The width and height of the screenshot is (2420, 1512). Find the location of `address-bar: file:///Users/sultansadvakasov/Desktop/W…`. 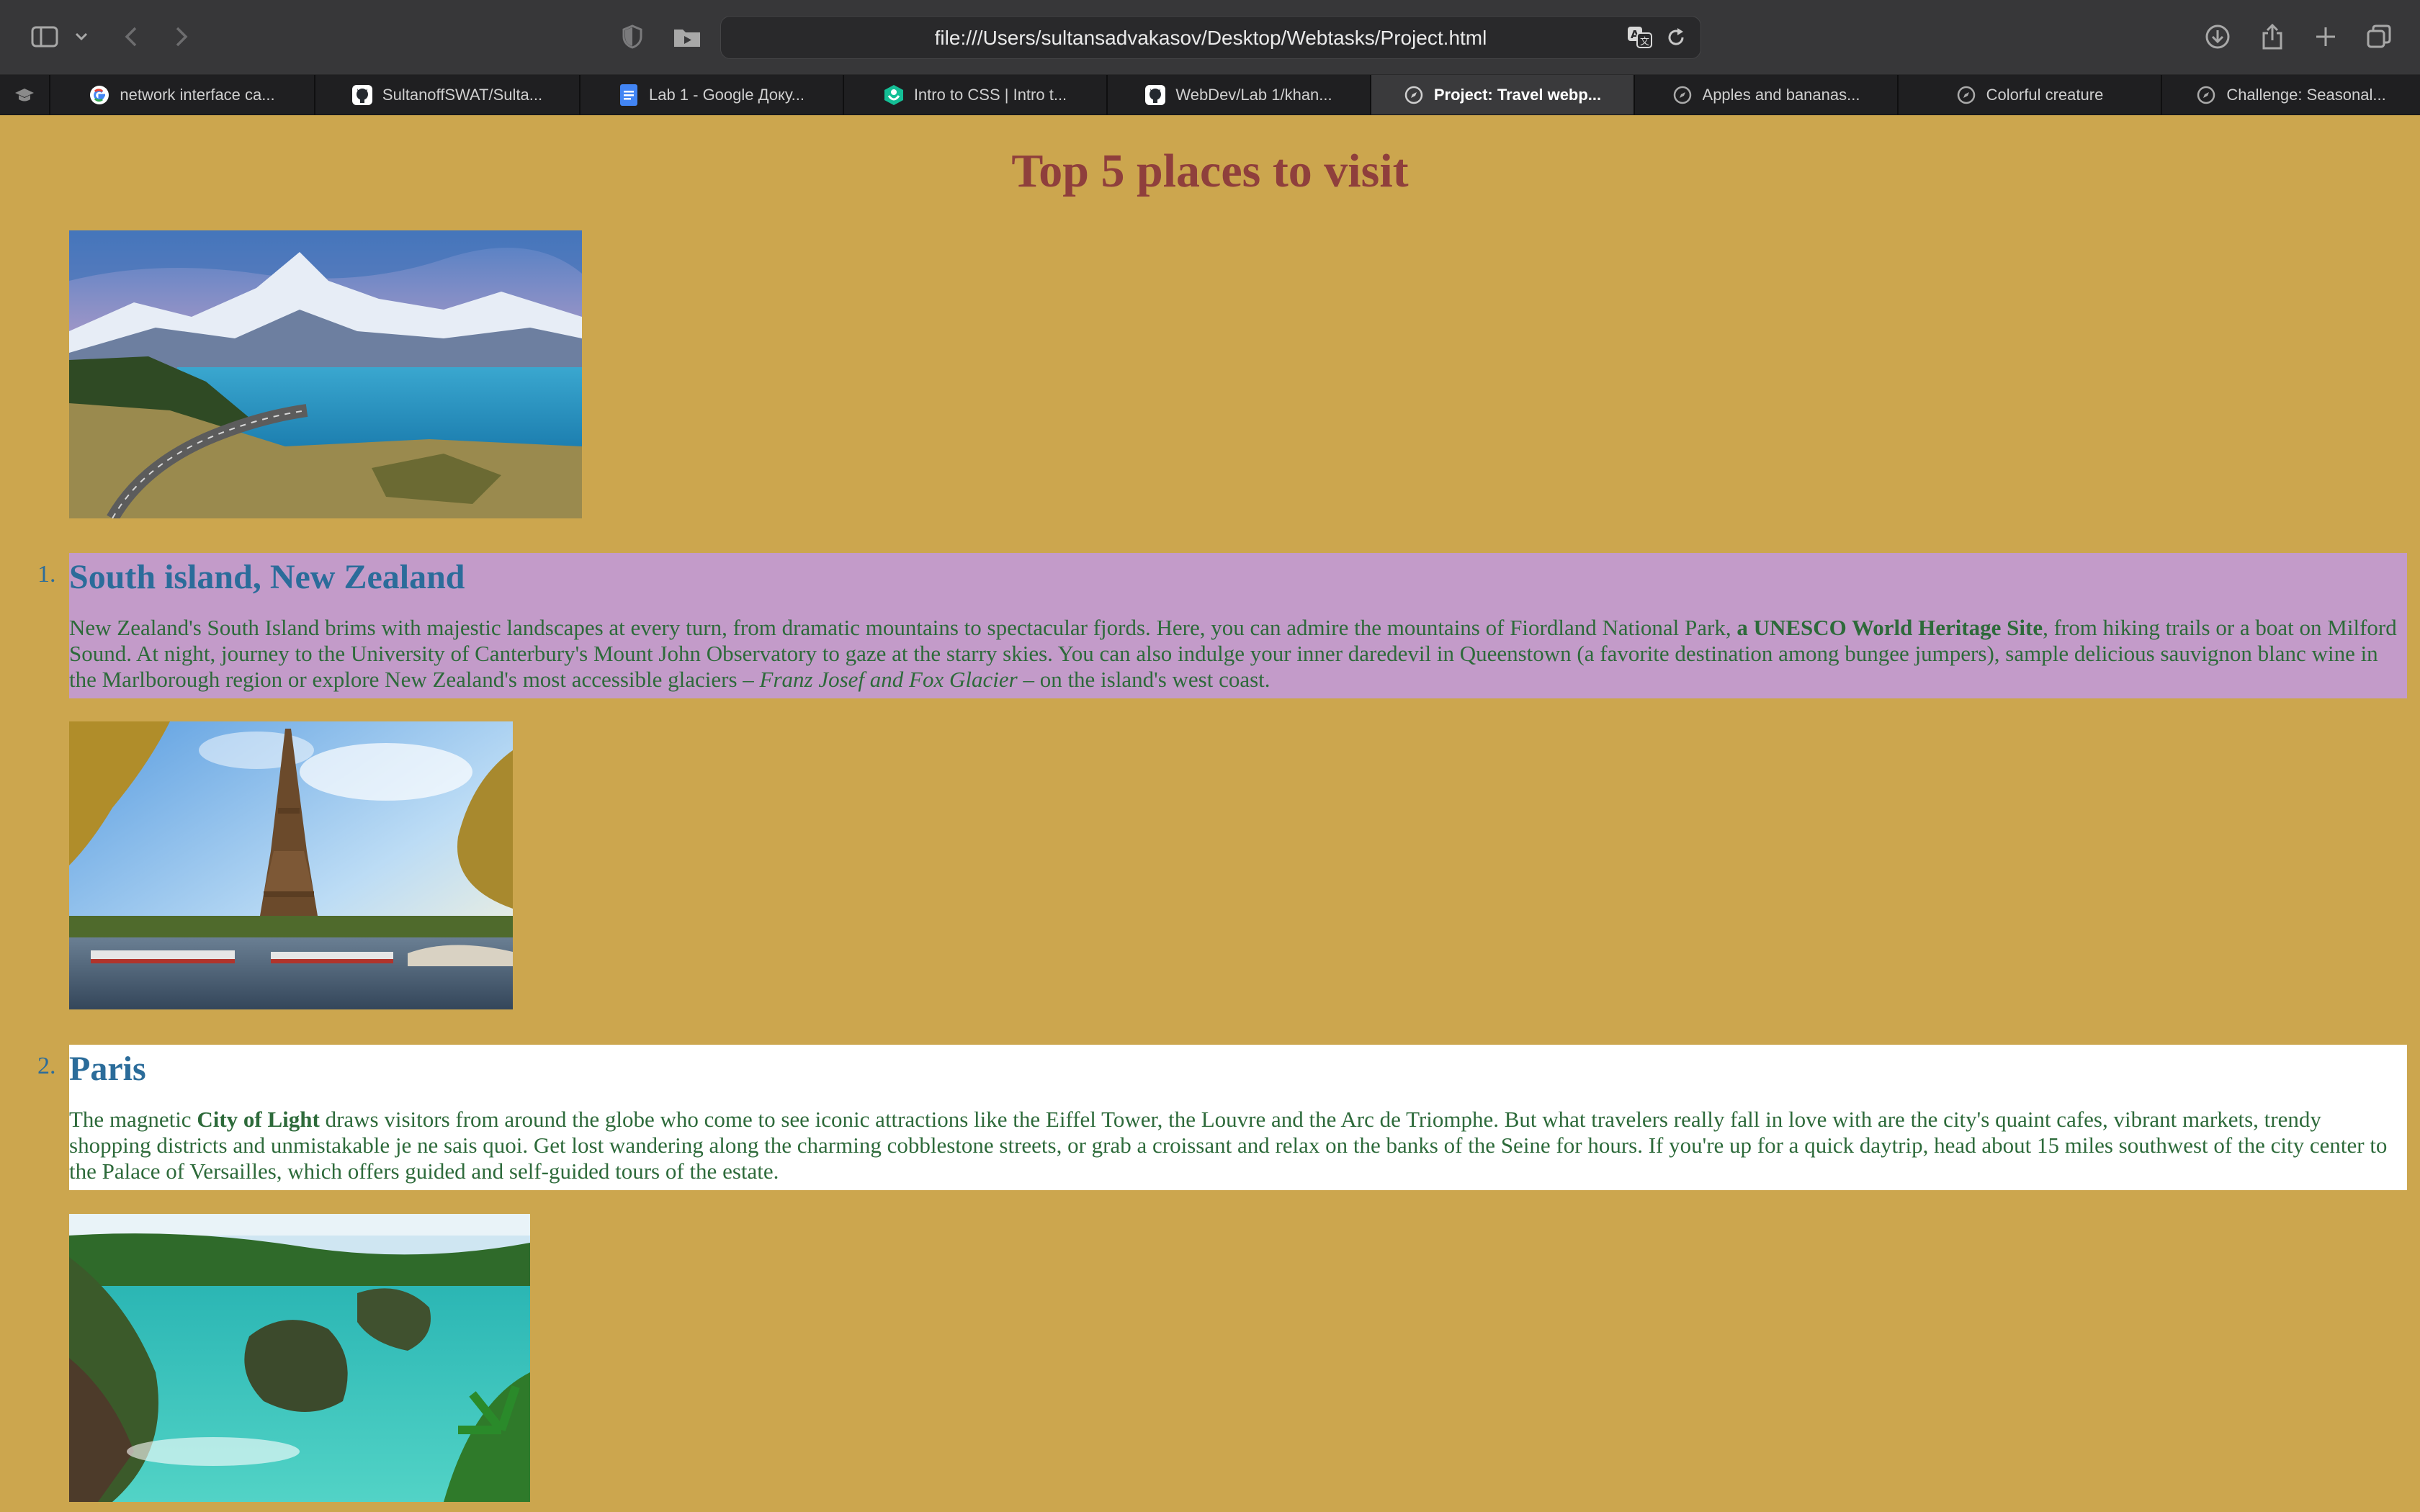

address-bar: file:///Users/sultansadvakasov/Desktop/W… is located at coordinates (1210, 37).